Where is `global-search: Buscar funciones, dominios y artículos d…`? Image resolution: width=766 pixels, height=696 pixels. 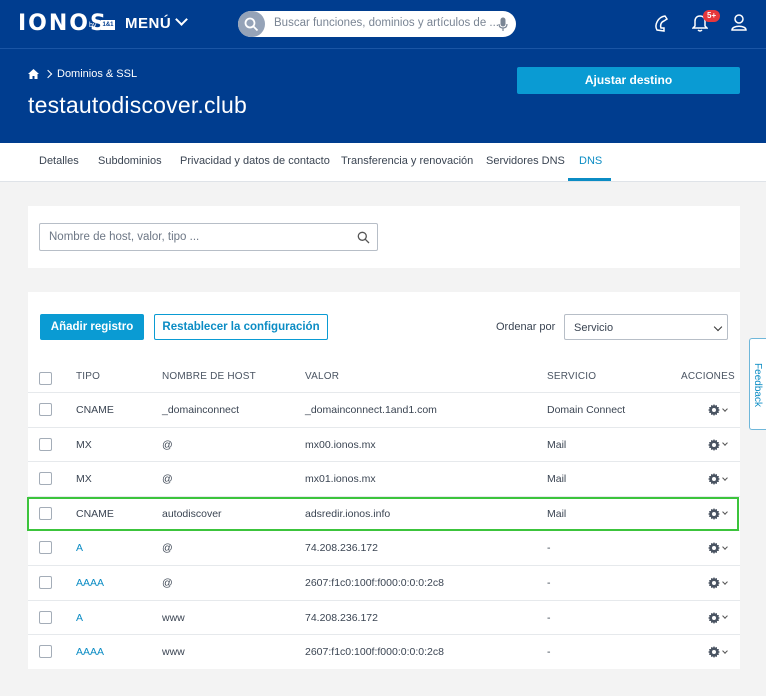
global-search: Buscar funciones, dominios y artículos d… is located at coordinates (377, 24).